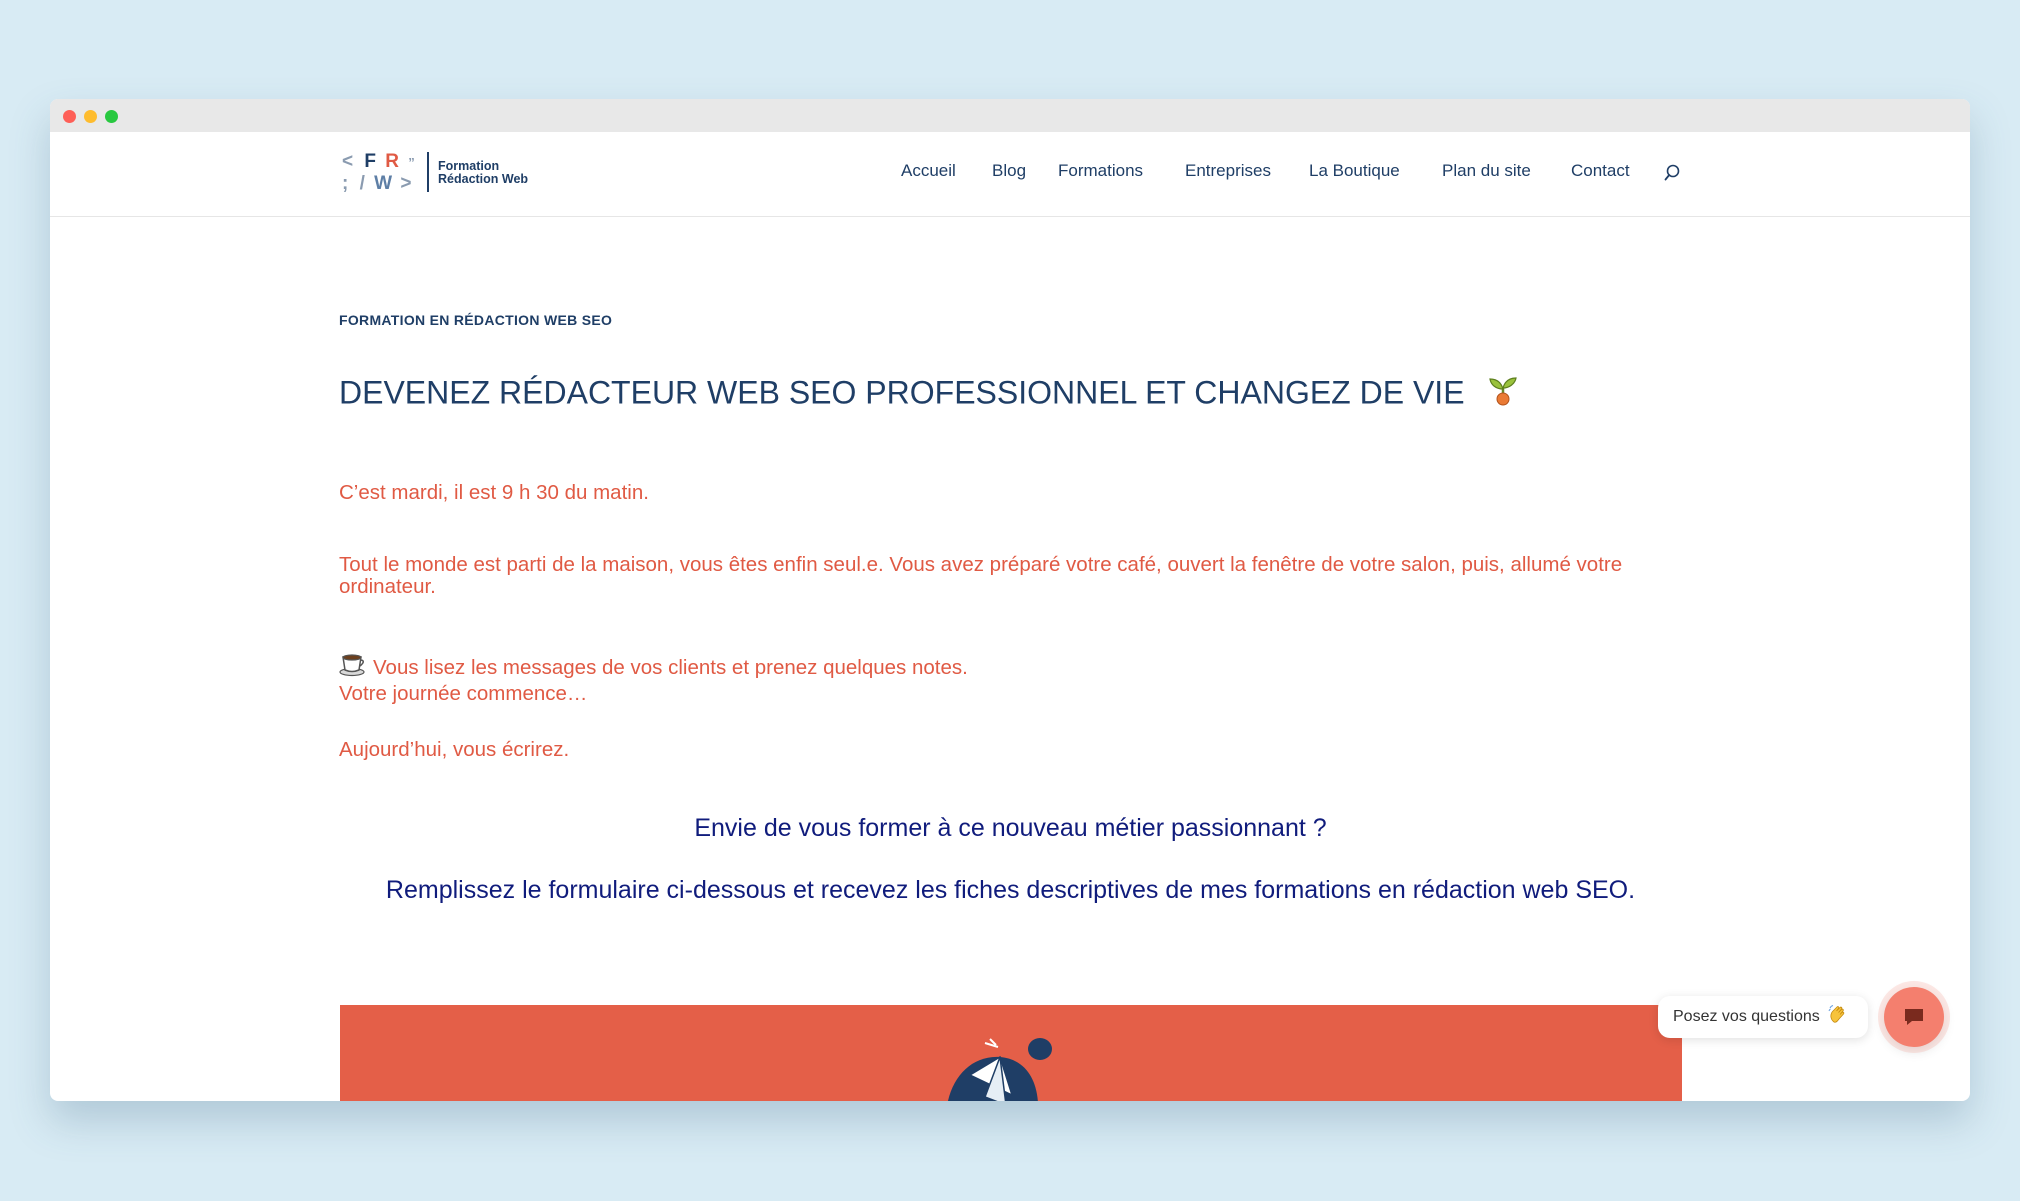  What do you see at coordinates (1009, 171) in the screenshot?
I see `nav-item-blog: Blog` at bounding box center [1009, 171].